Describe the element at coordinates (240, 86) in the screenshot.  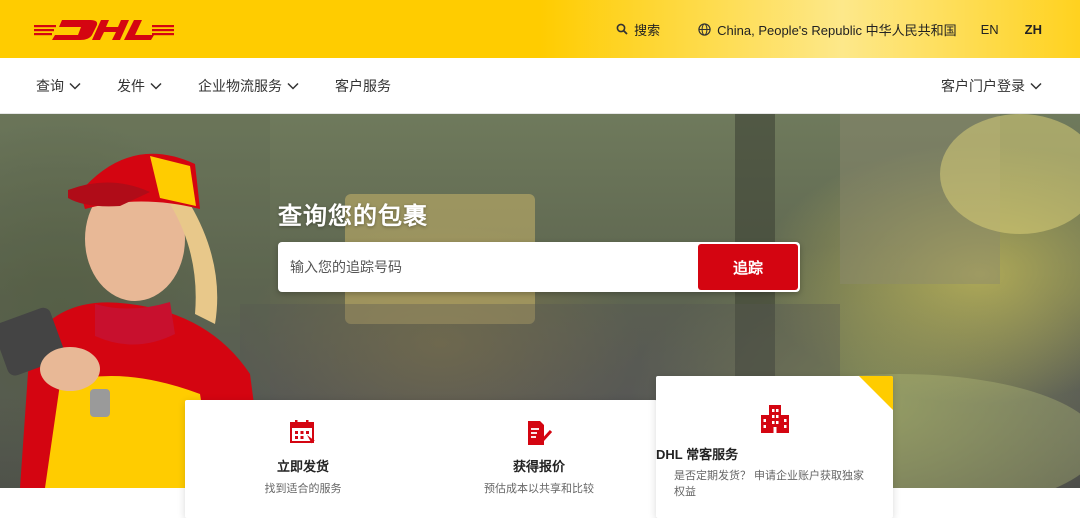
I see `nav-item-label: 企业物流服务` at that location.